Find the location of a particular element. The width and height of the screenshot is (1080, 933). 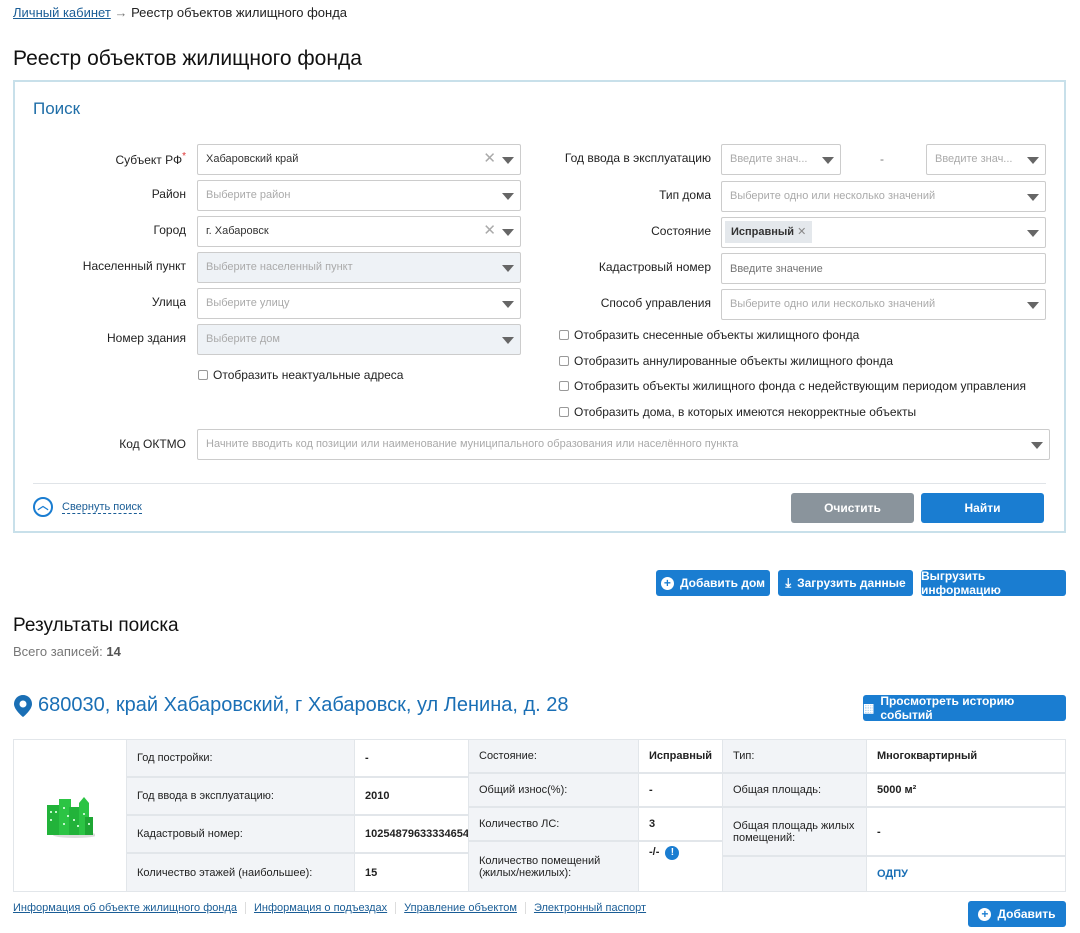

house-field-value: 15 is located at coordinates (412, 872).